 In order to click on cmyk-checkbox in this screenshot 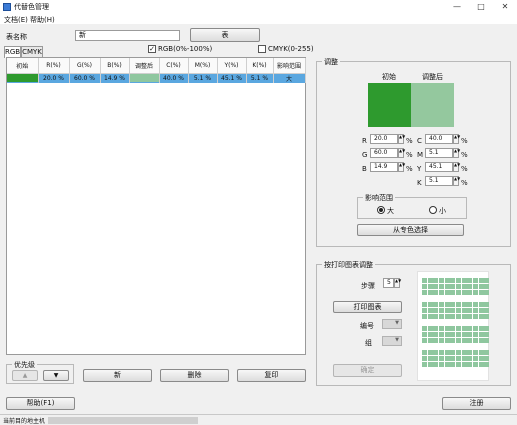, I will do `click(262, 49)`.